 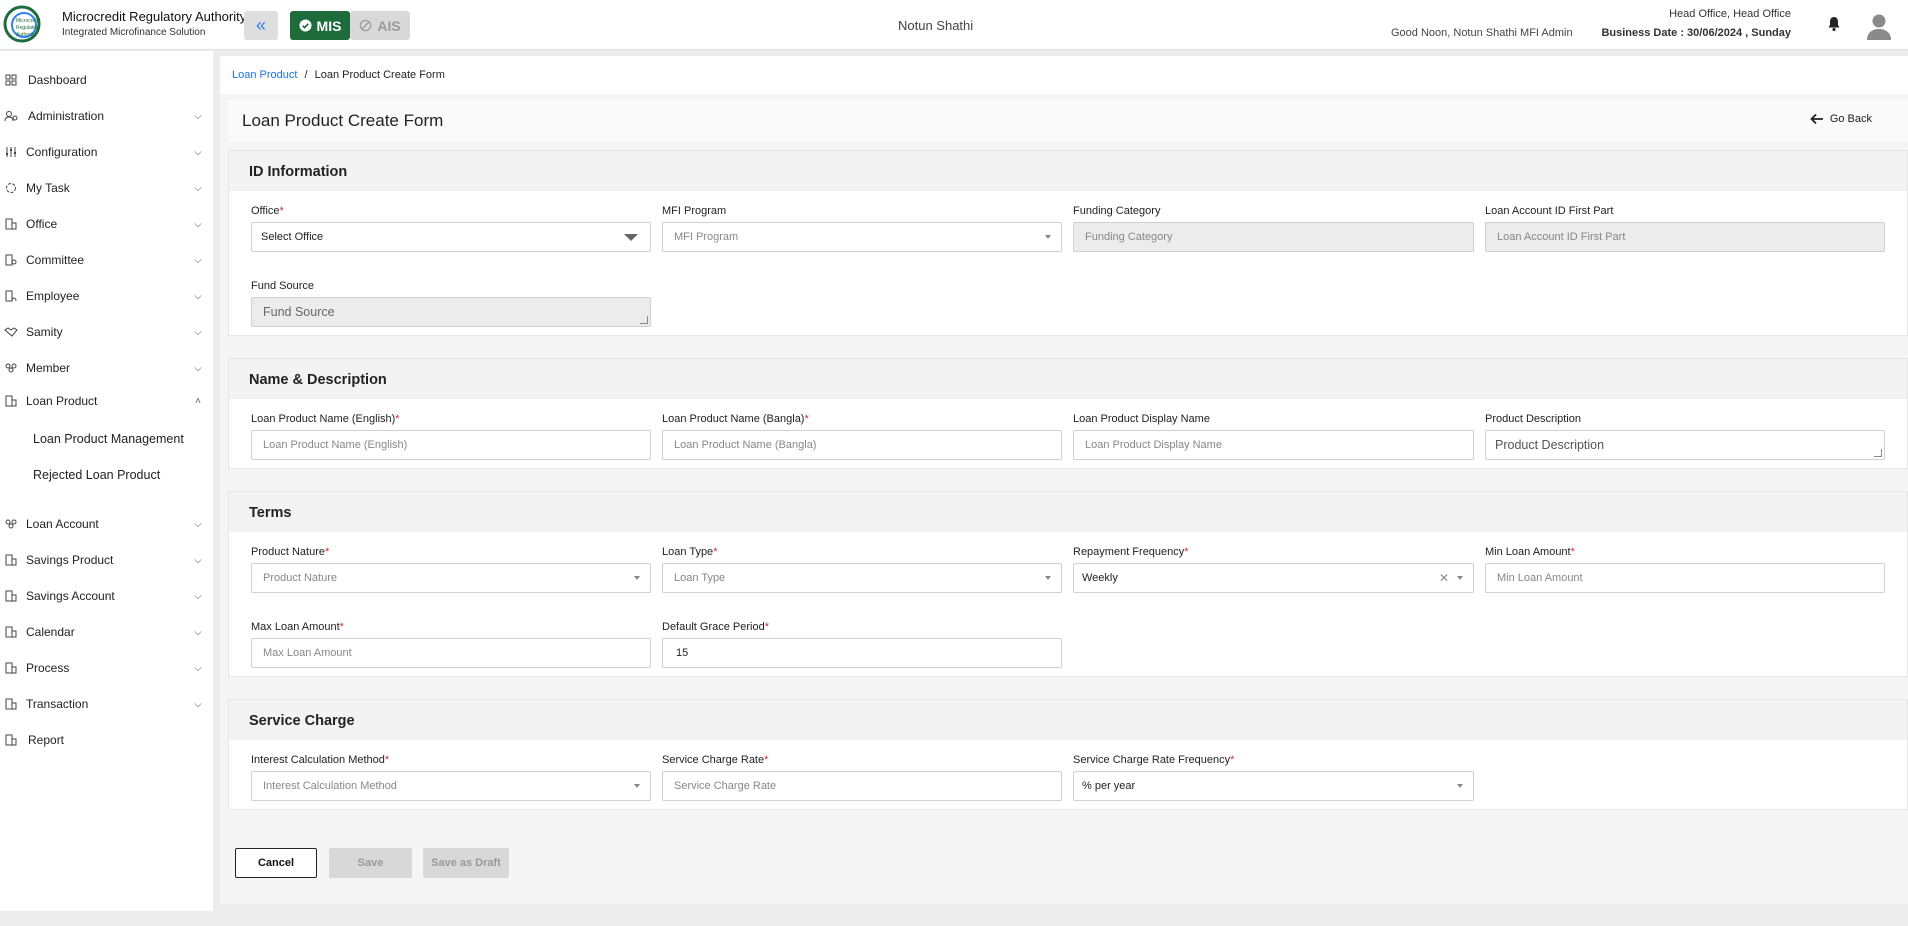 I want to click on product-nature-placeholder: Product Nature, so click(x=300, y=578).